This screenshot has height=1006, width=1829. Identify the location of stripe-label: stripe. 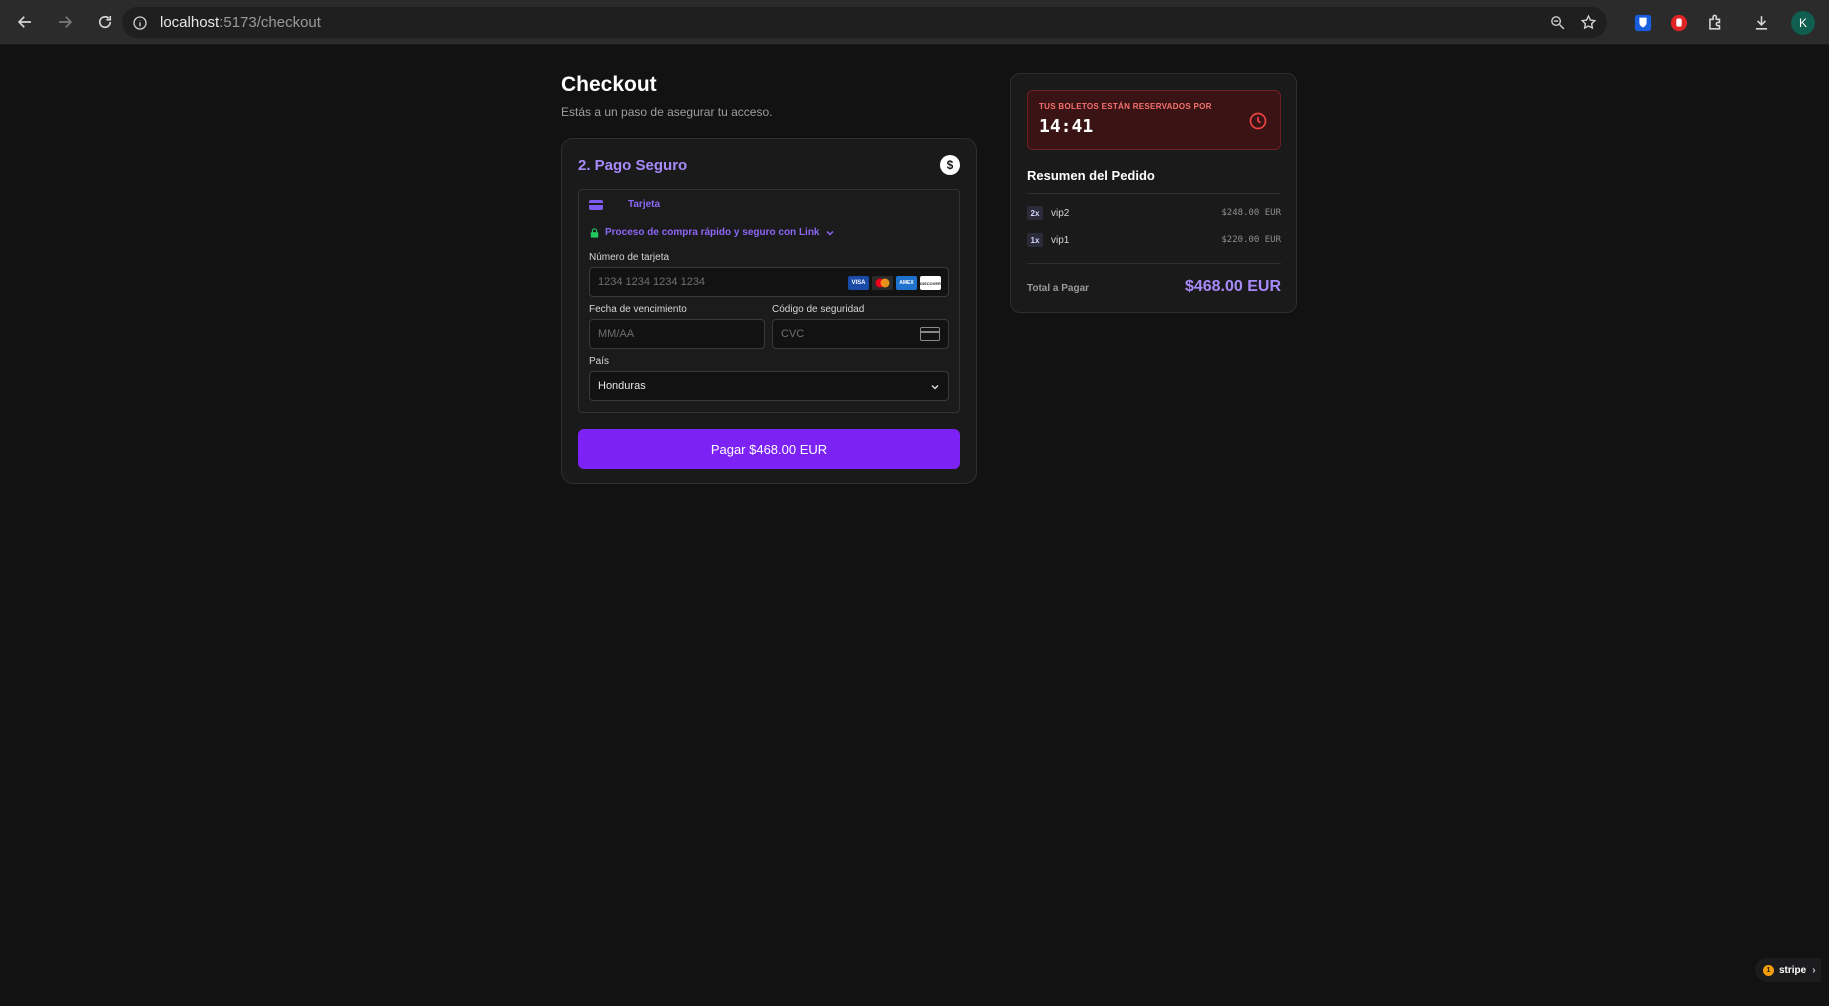
(1793, 970).